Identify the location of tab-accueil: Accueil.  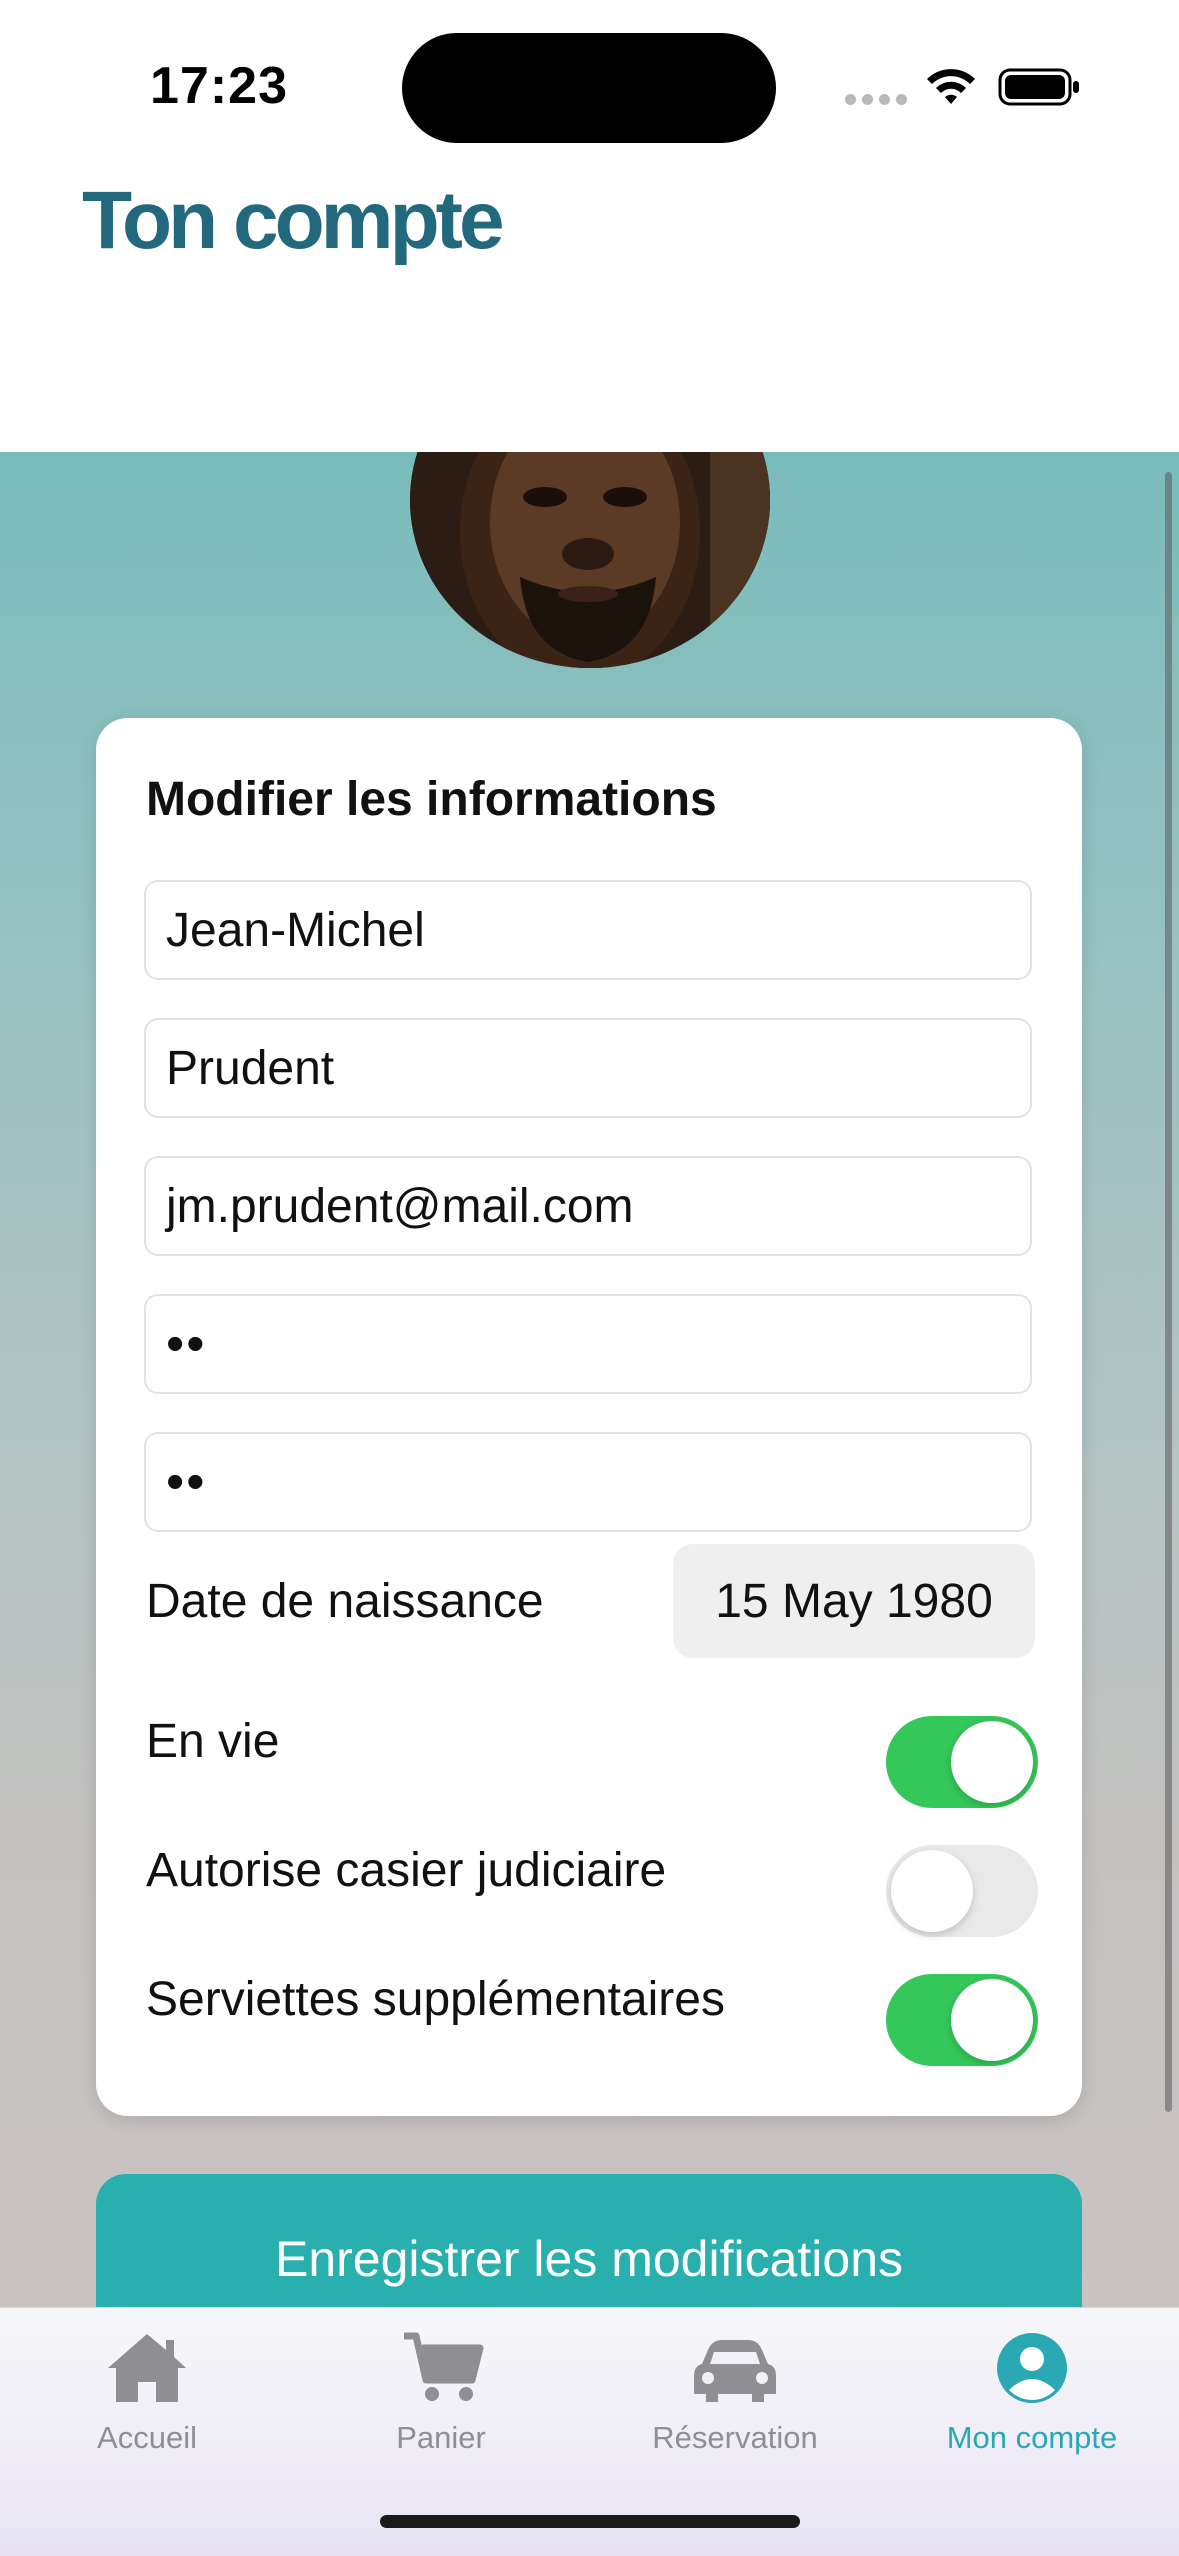
(147, 2392).